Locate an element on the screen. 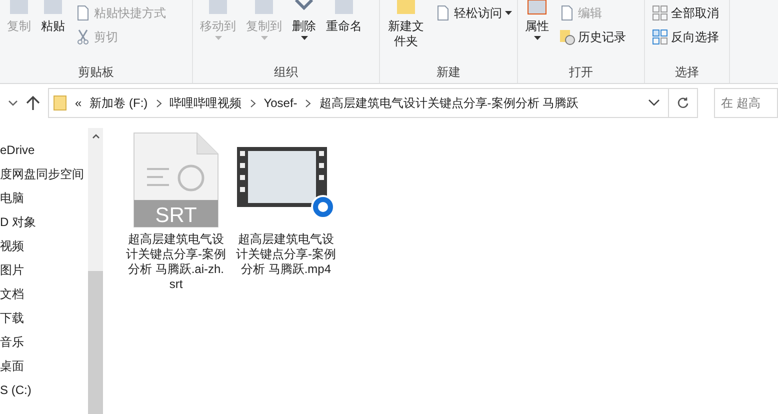  ribbon-button: 新建文件夹 is located at coordinates (406, 31).